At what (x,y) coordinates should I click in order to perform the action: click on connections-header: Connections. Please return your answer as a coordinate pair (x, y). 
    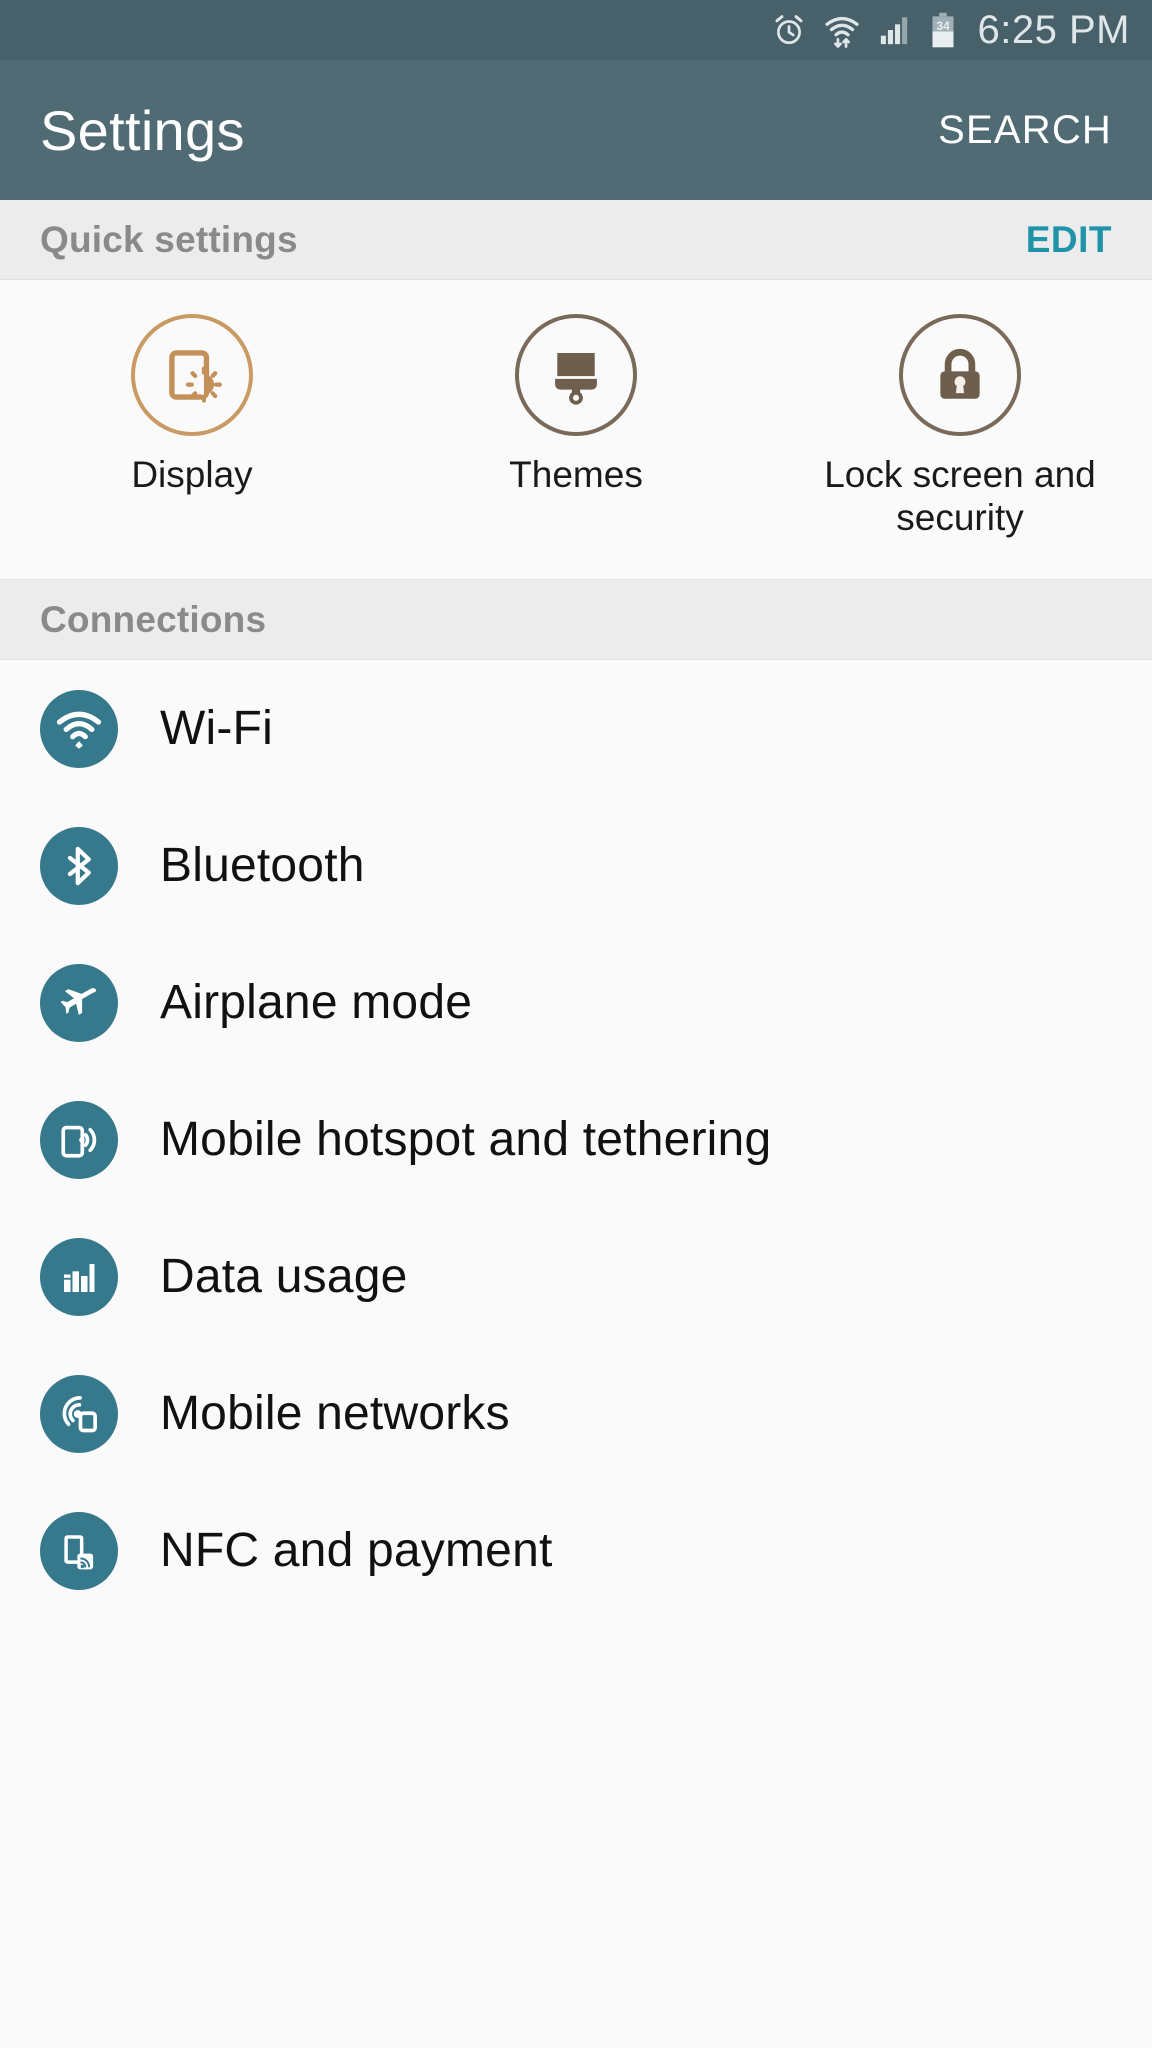
    Looking at the image, I should click on (576, 620).